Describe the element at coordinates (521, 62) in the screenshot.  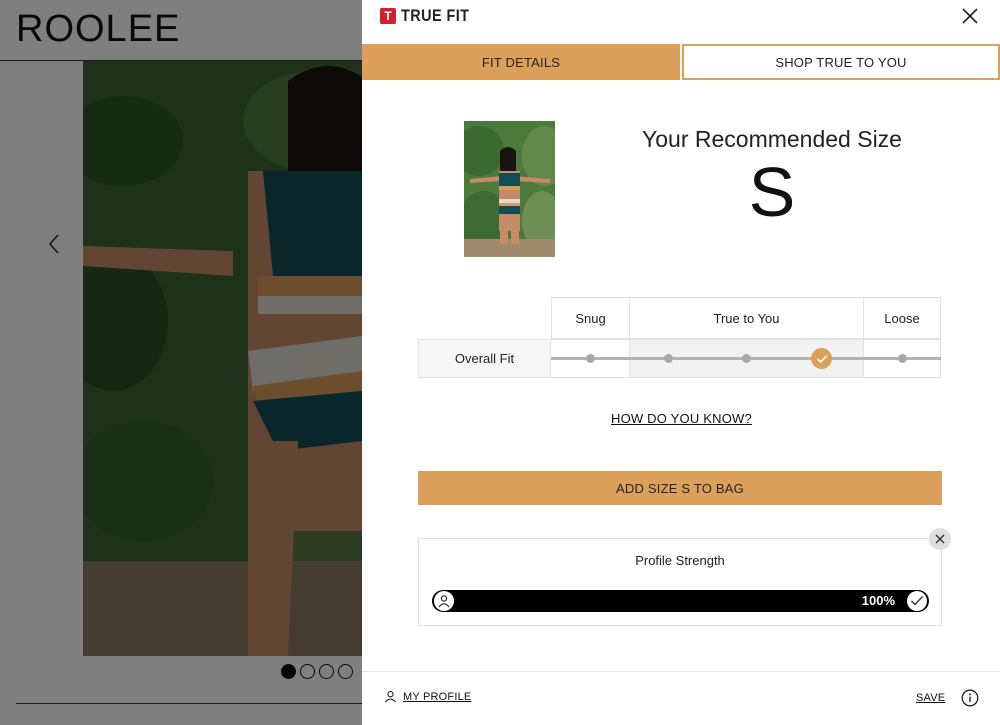
I see `tab-fit-details: FIT DETAILS` at that location.